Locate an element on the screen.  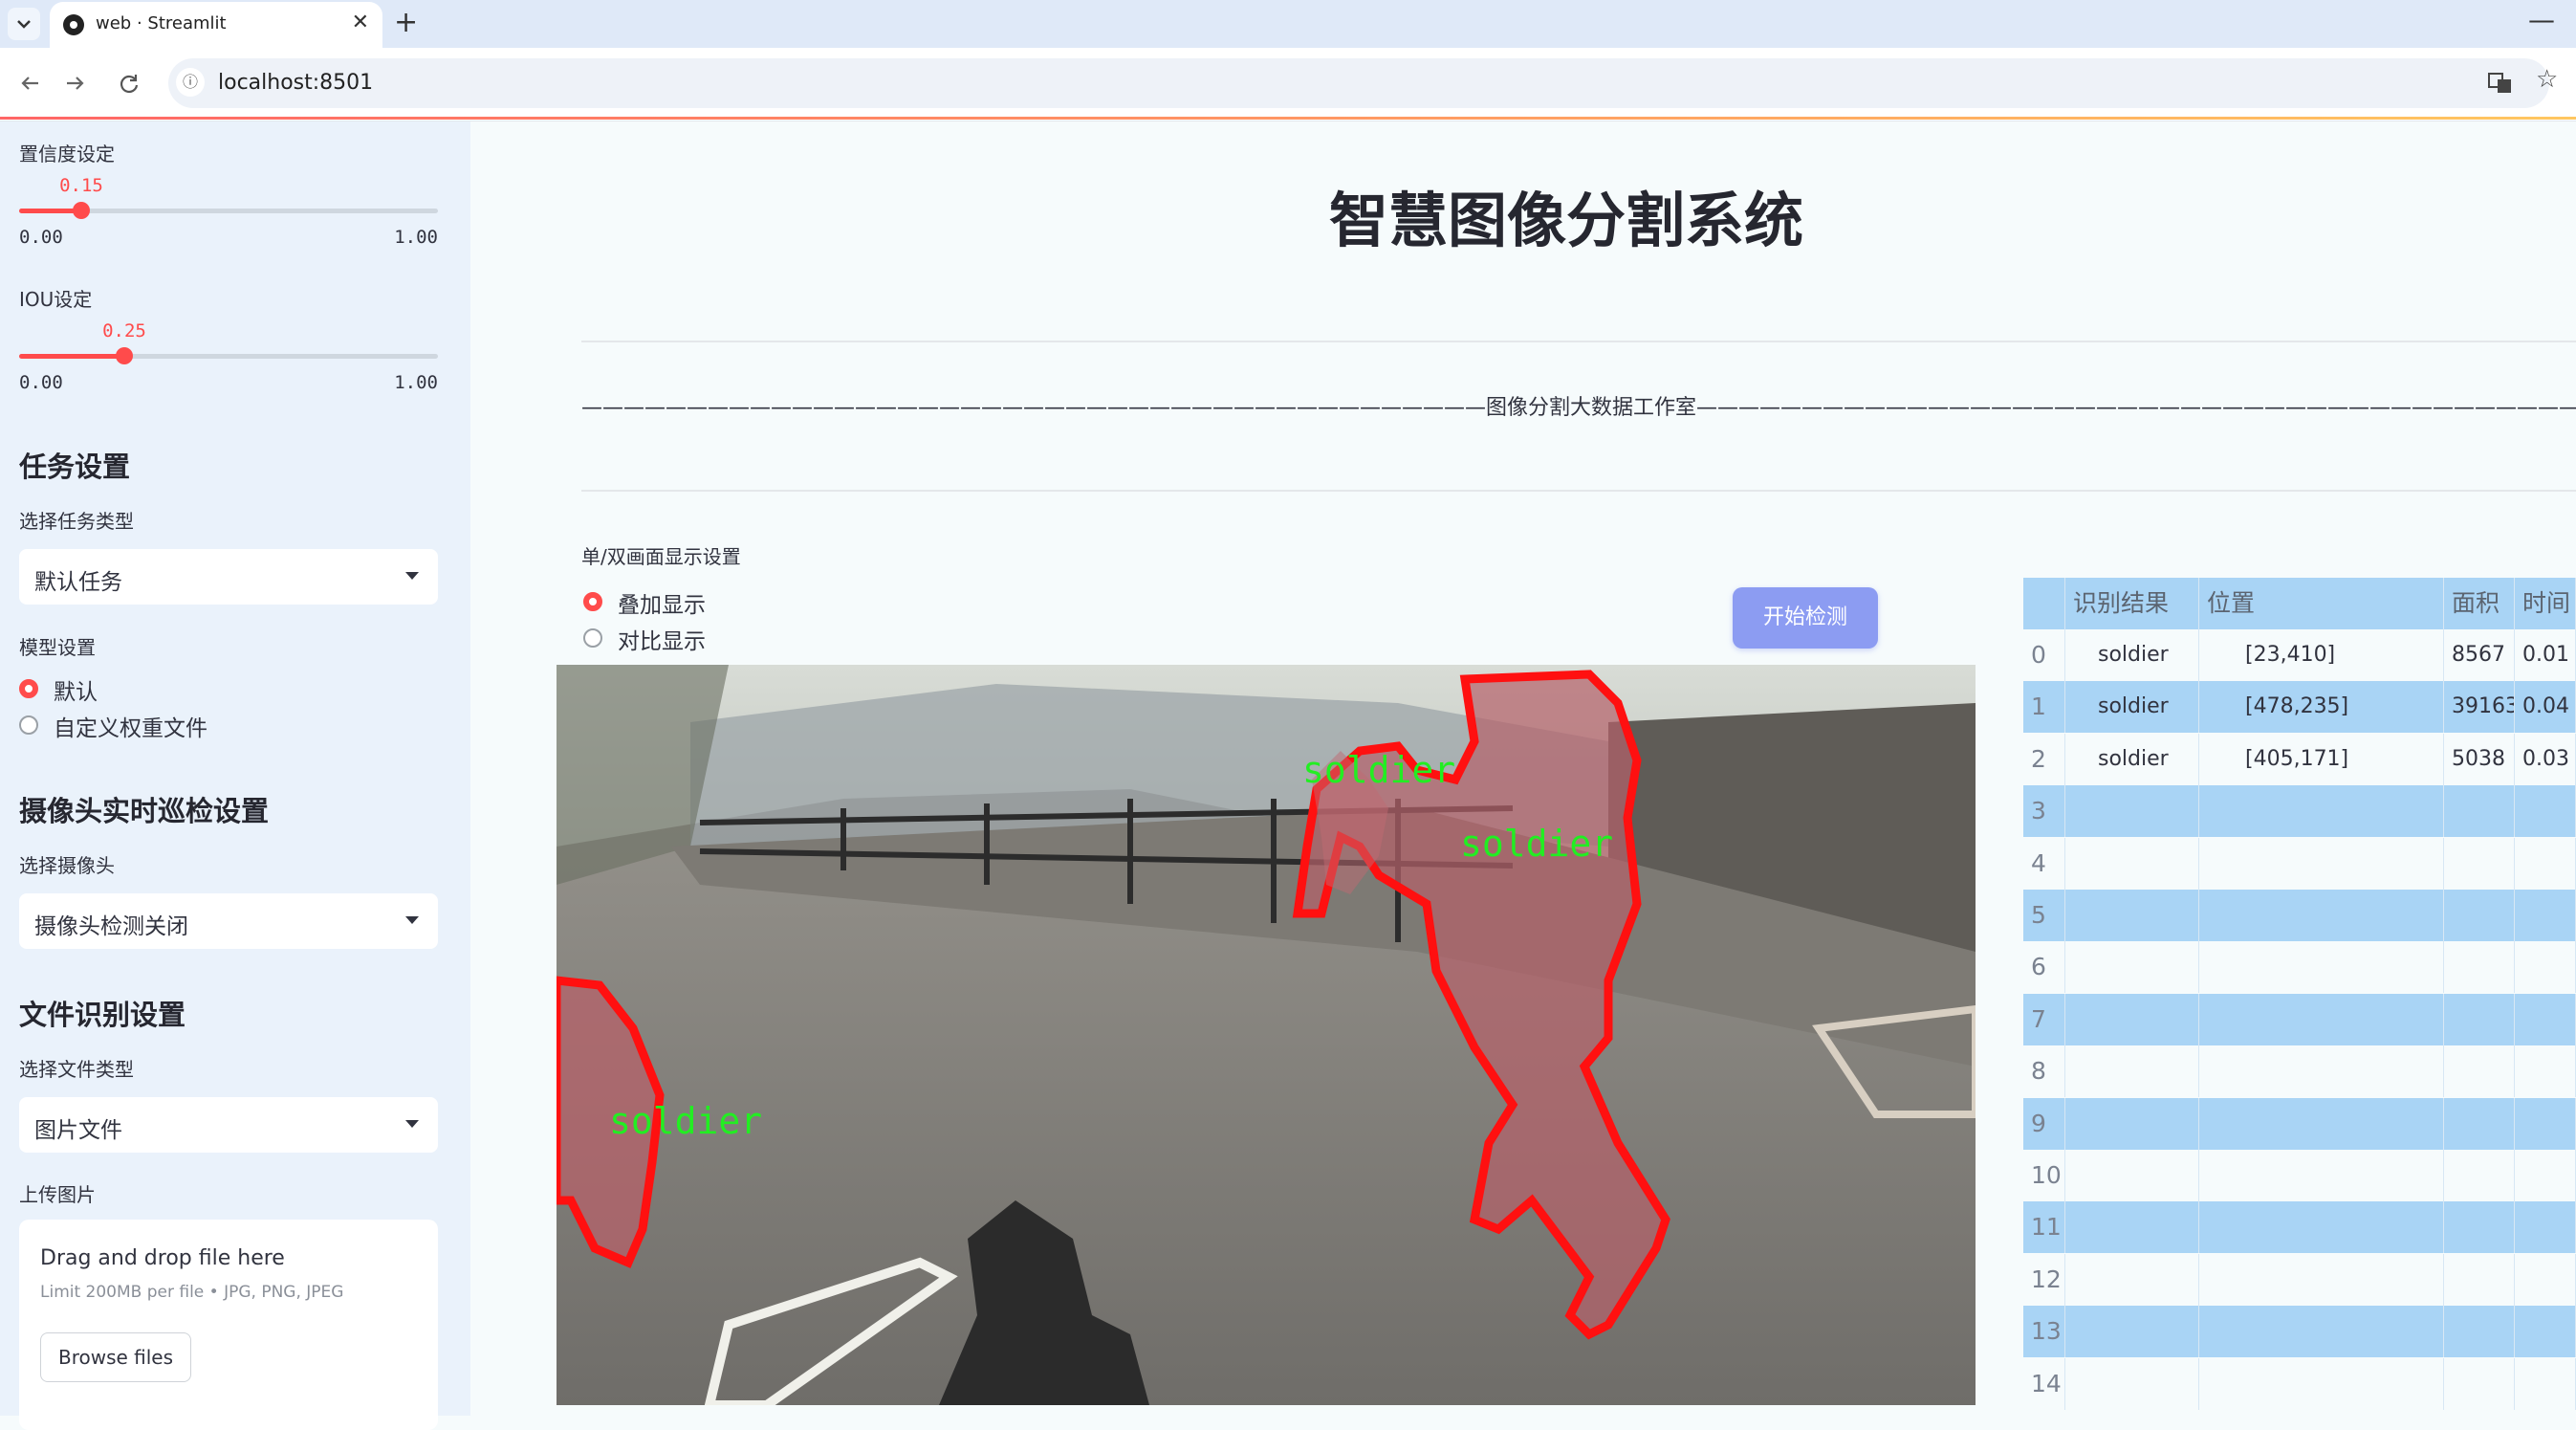
forward-arrow-icon is located at coordinates (75, 83).